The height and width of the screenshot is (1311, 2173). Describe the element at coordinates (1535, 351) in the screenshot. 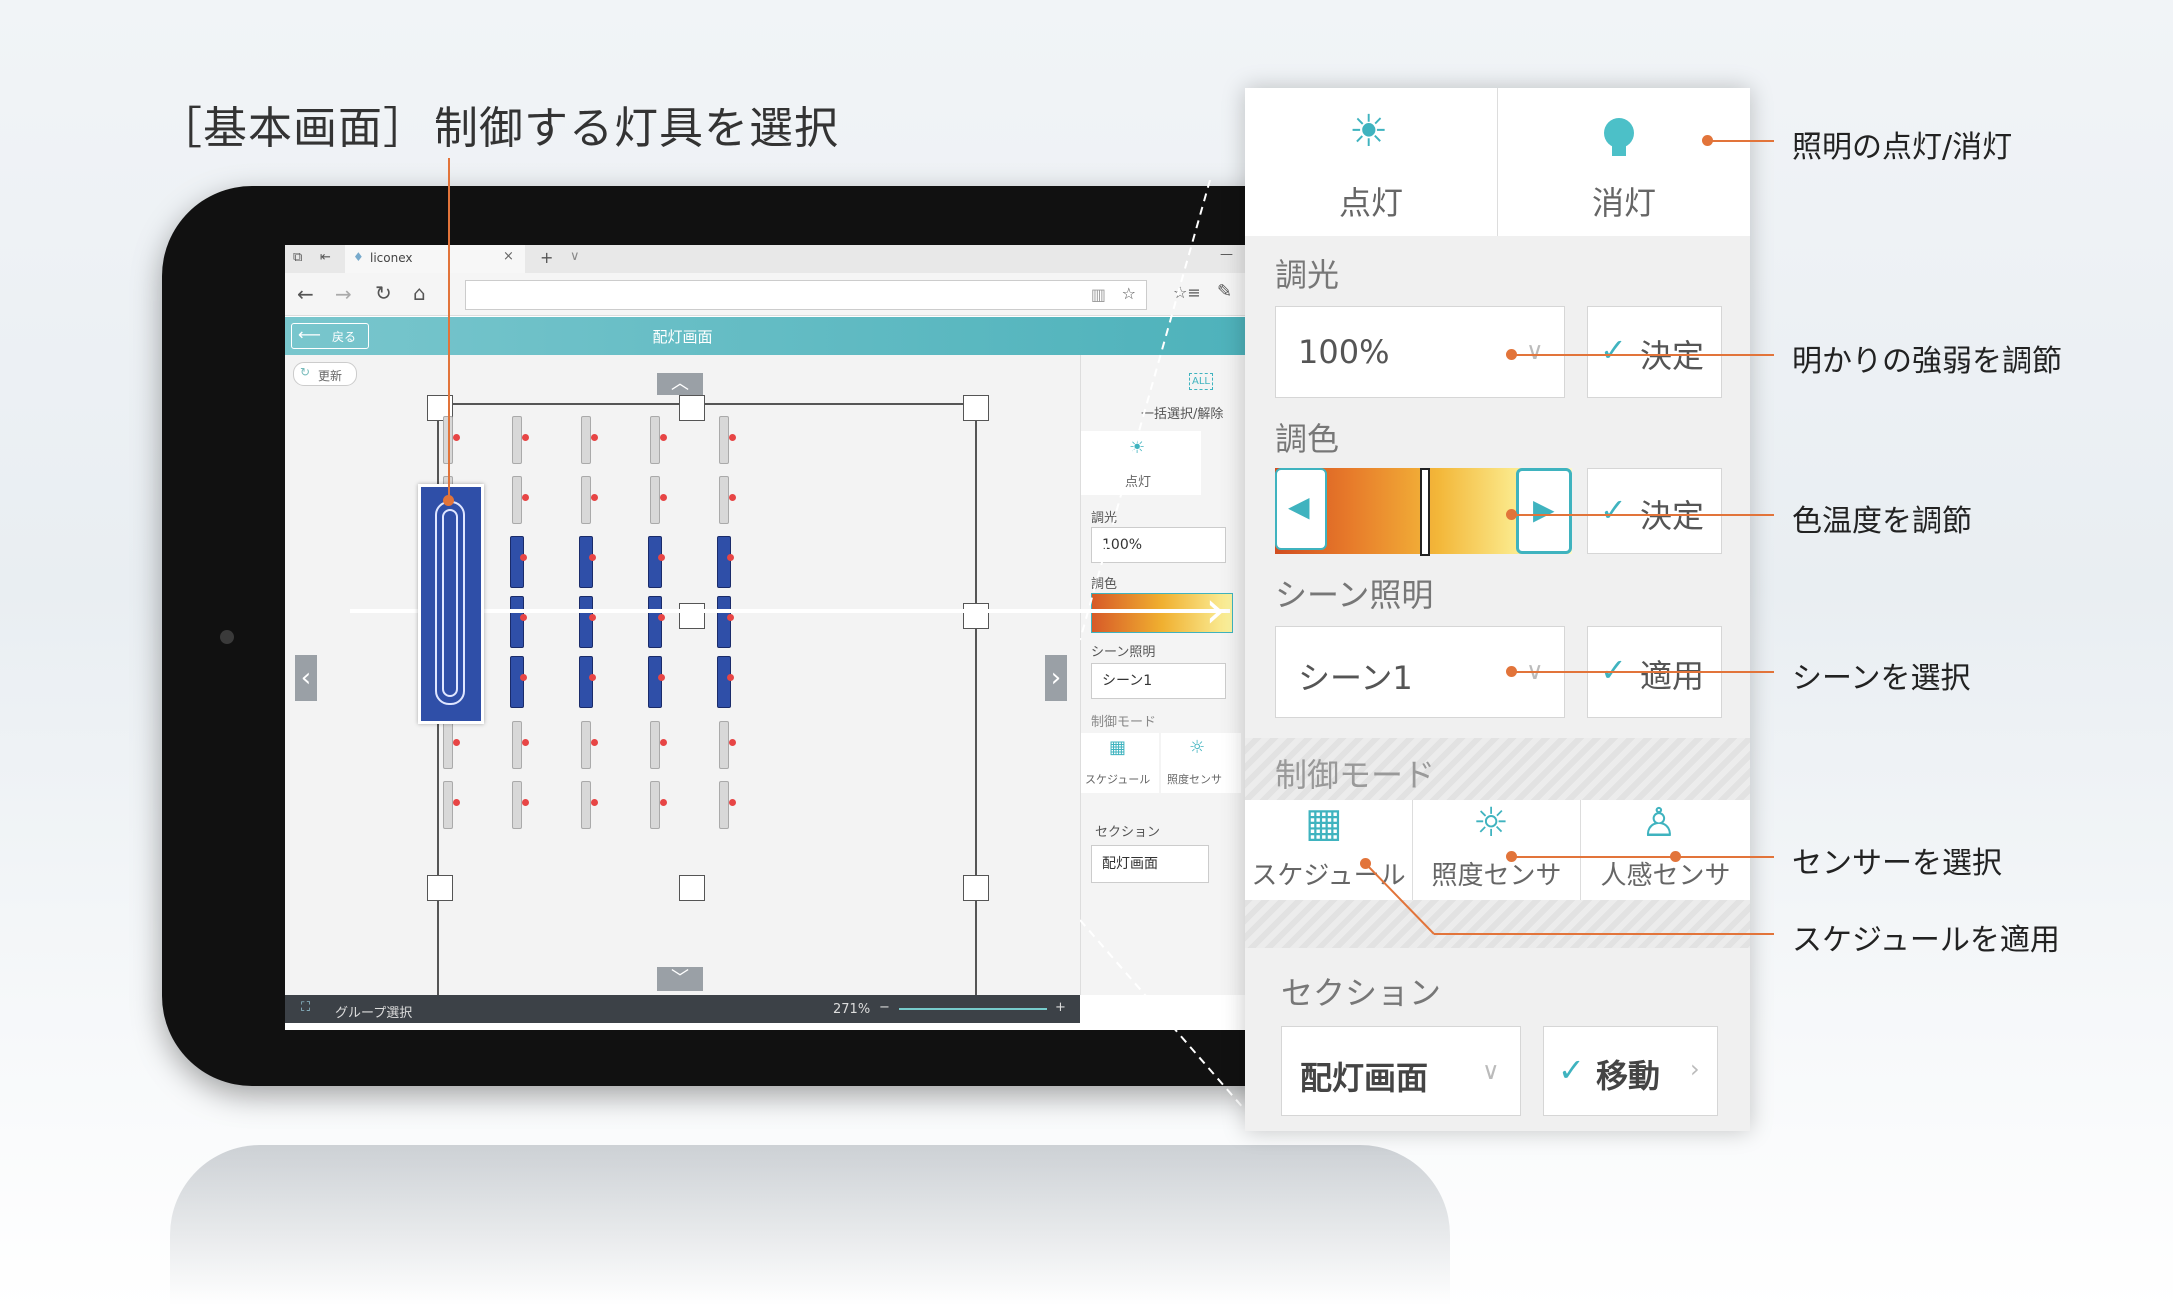

I see `chevron-down-icon: ∨` at that location.